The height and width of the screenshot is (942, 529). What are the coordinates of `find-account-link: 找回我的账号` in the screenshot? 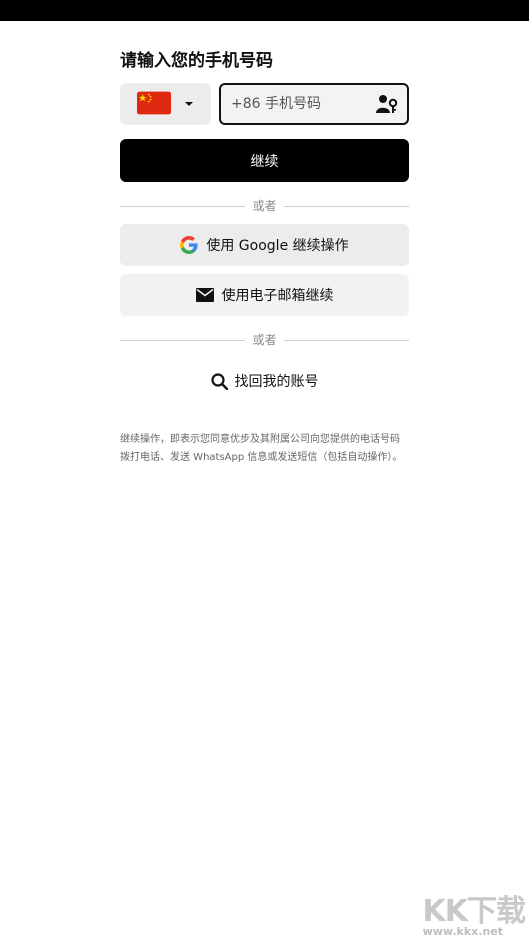 It's located at (264, 381).